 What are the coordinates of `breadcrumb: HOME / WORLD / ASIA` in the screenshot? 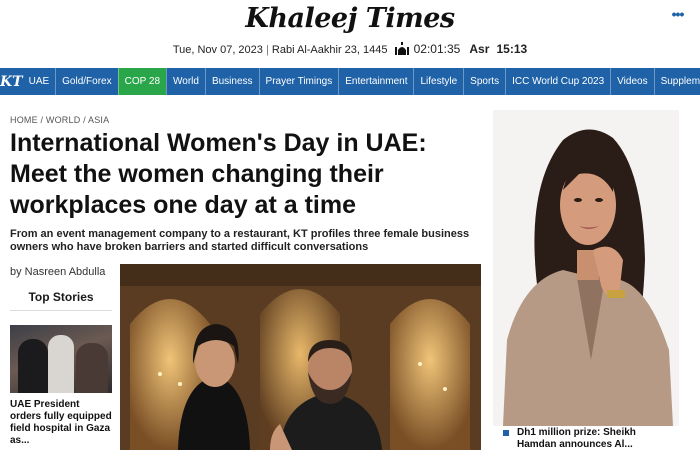 It's located at (59, 120).